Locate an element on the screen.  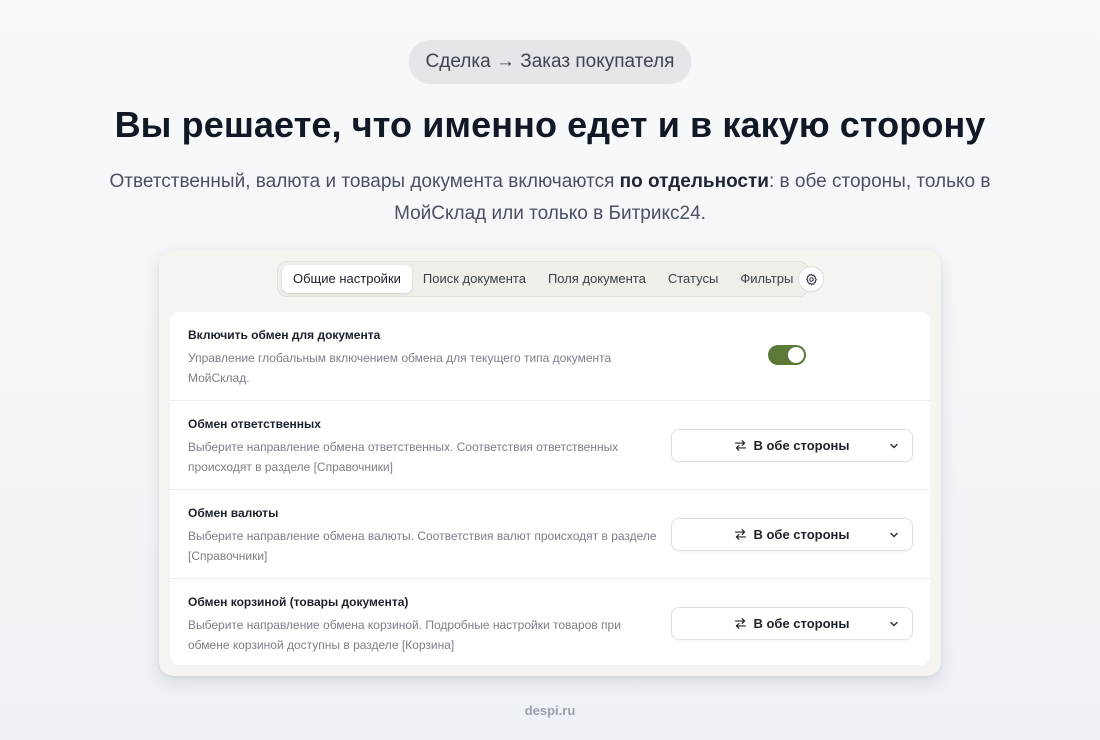
basket-direction-select: В обе стороны is located at coordinates (792, 623).